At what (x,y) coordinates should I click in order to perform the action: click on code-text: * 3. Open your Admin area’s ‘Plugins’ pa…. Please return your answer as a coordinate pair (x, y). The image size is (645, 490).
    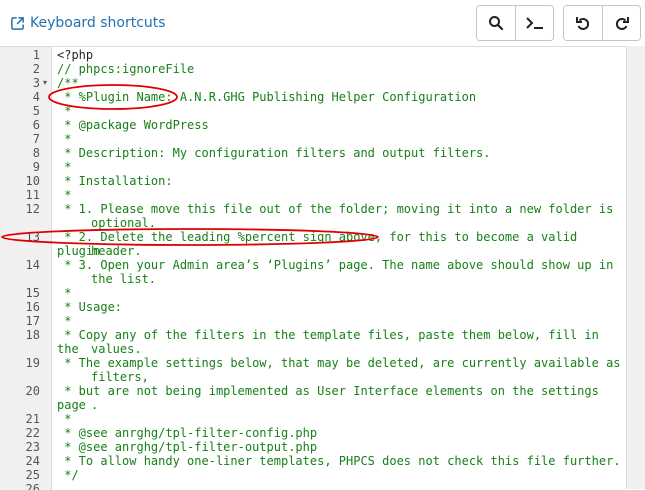
    Looking at the image, I should click on (335, 265).